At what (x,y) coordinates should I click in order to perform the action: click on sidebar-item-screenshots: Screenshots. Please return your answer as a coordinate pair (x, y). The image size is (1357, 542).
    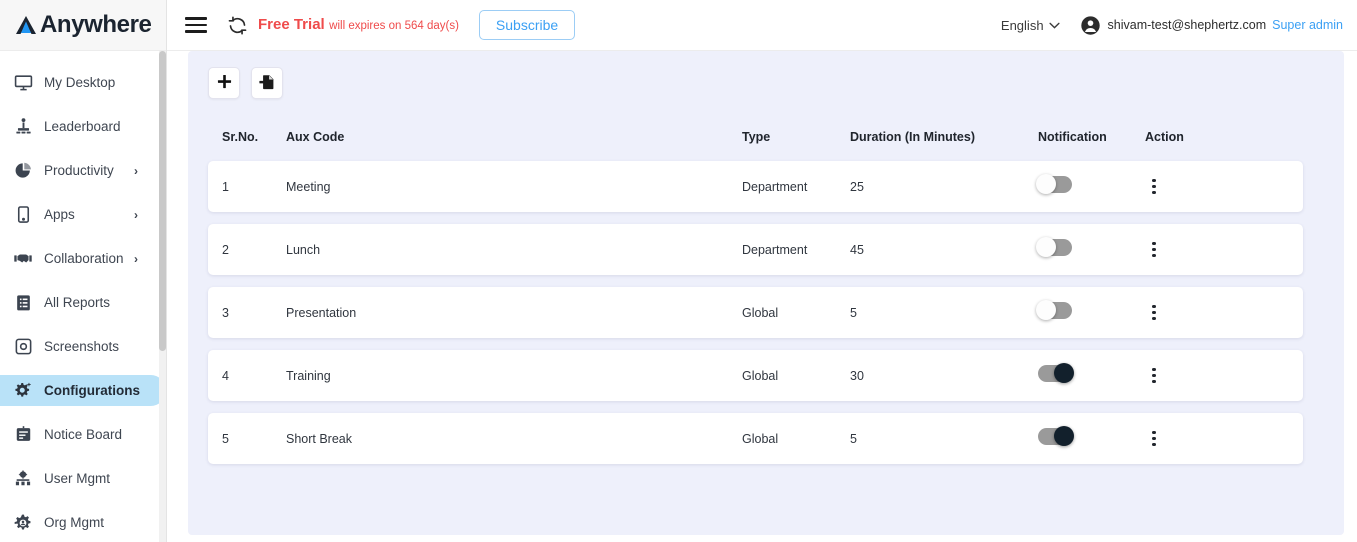
    Looking at the image, I should click on (83, 346).